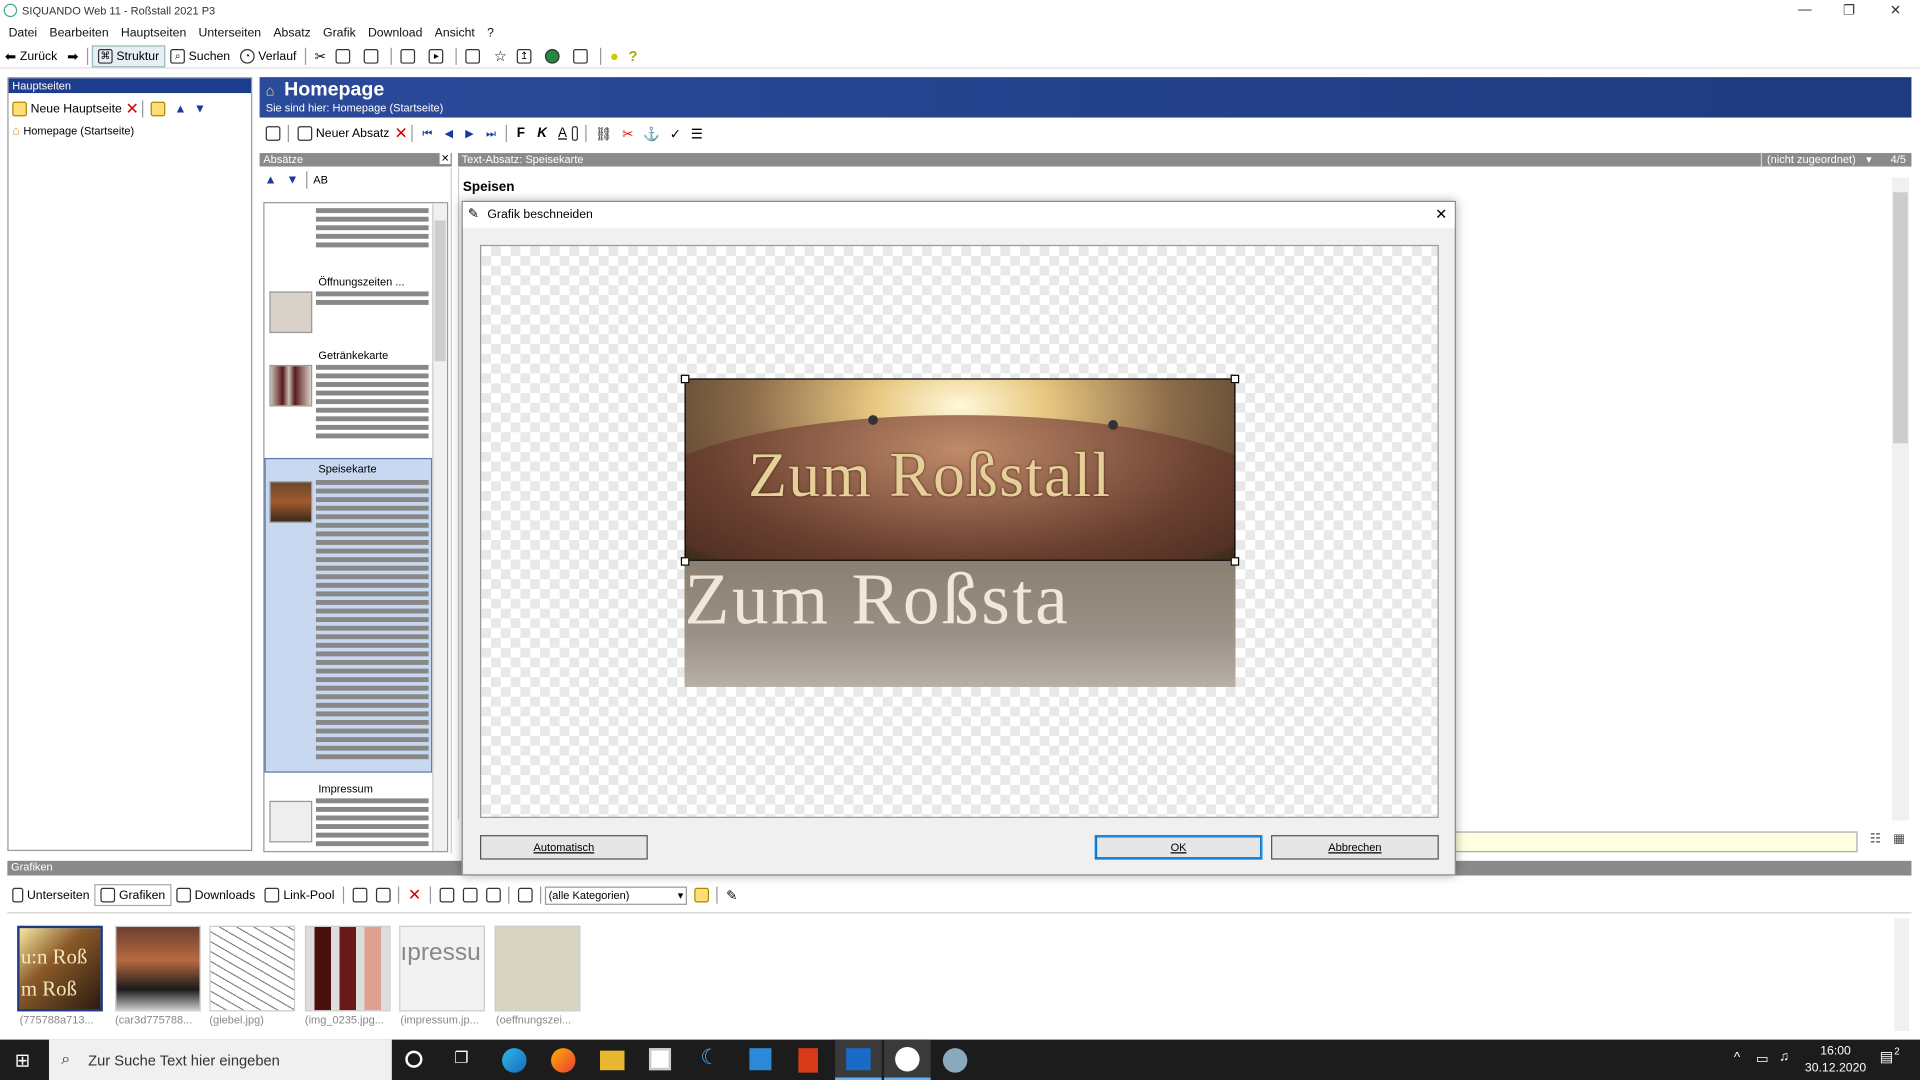 The height and width of the screenshot is (1080, 1920). Describe the element at coordinates (1835, 1050) in the screenshot. I see `clock-time: 16:00` at that location.